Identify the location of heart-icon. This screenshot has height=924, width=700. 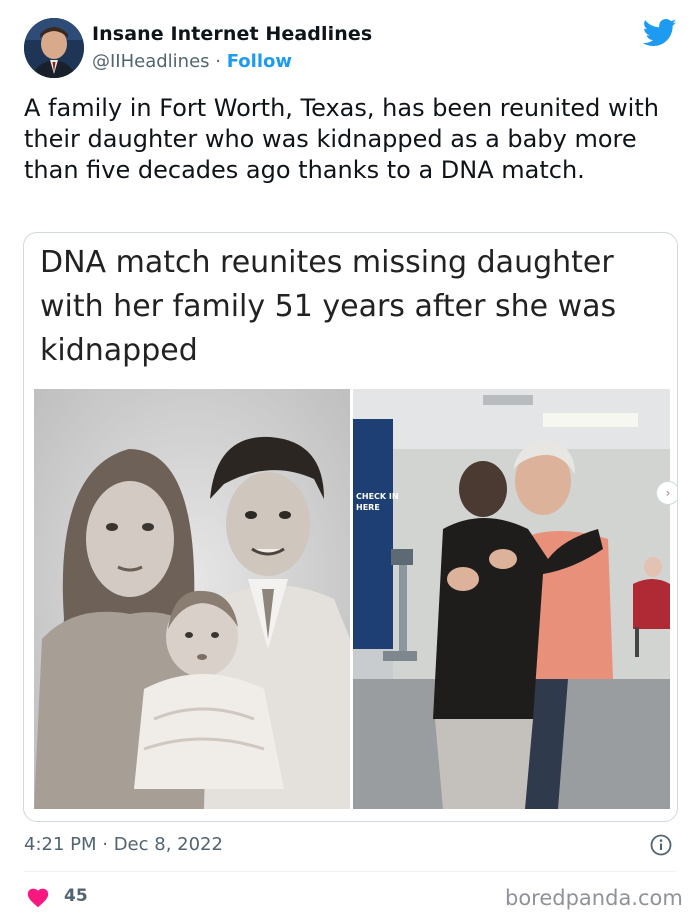
(38, 897).